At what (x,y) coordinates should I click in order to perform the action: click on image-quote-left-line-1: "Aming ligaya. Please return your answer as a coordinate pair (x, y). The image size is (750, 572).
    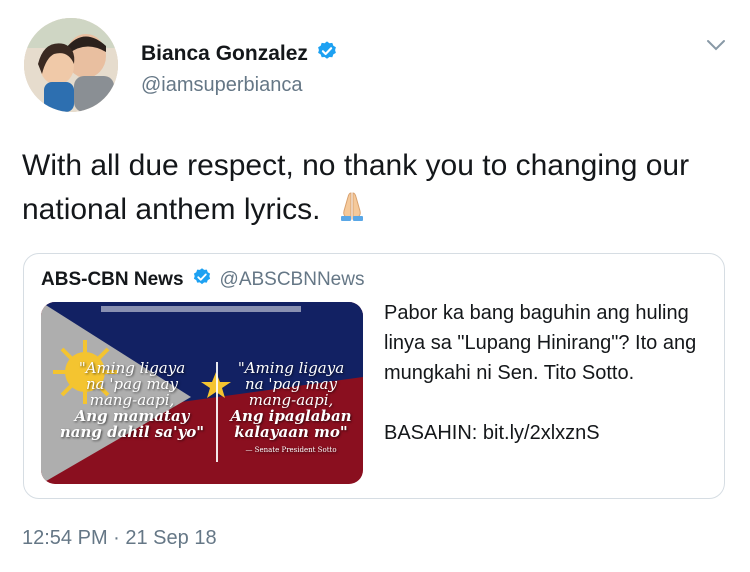
    Looking at the image, I should click on (132, 368).